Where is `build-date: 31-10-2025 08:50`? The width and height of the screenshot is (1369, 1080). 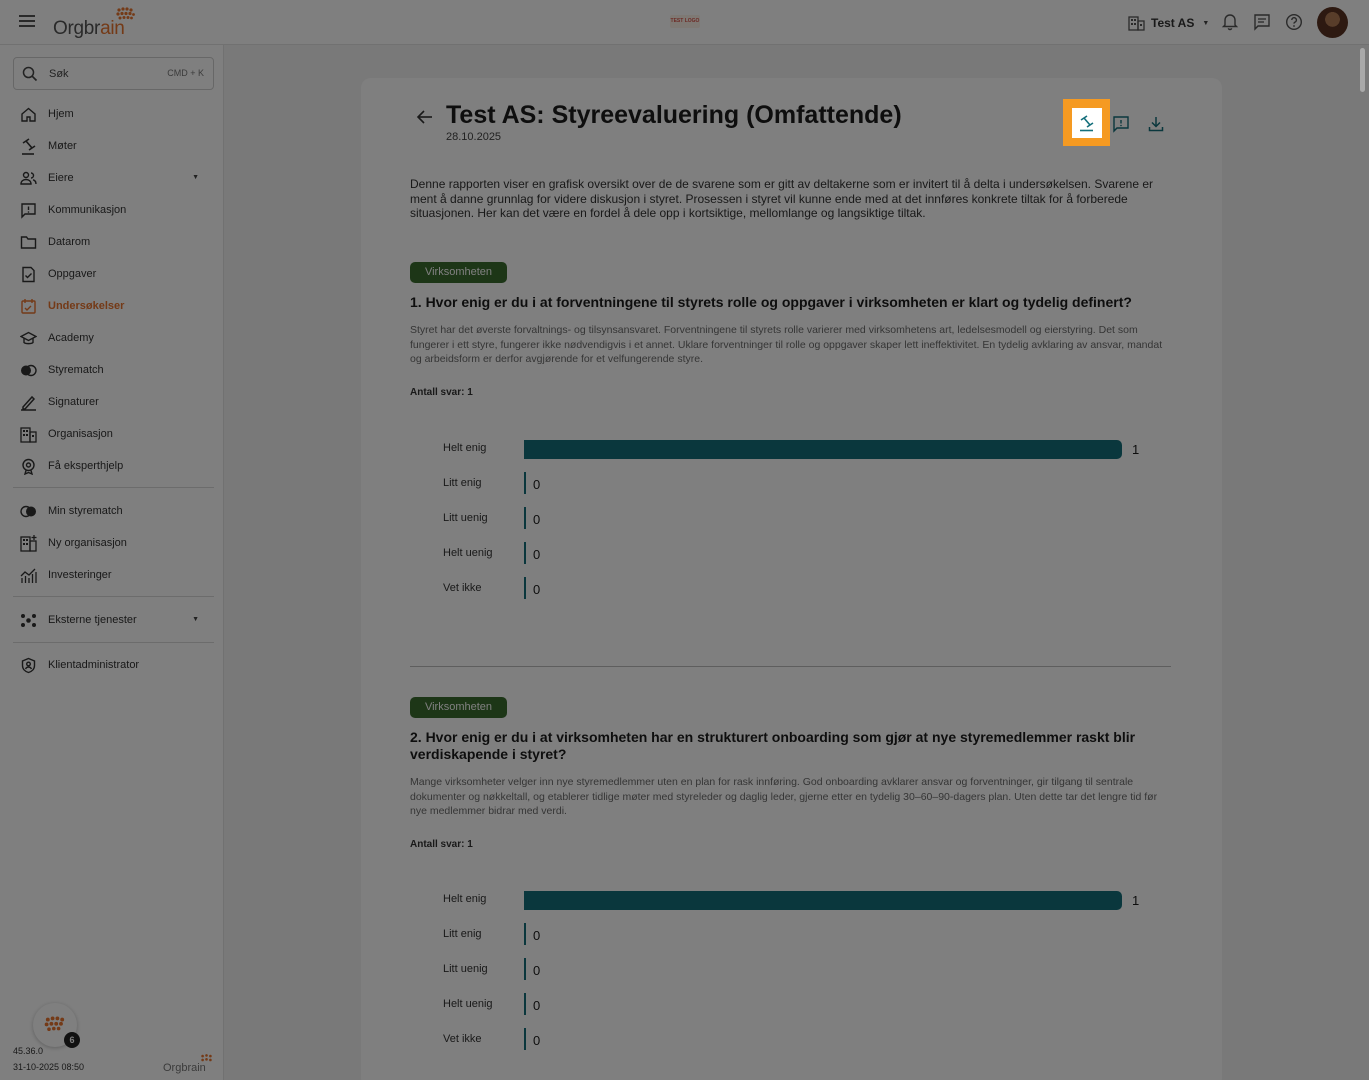
build-date: 31-10-2025 08:50 is located at coordinates (49, 1067).